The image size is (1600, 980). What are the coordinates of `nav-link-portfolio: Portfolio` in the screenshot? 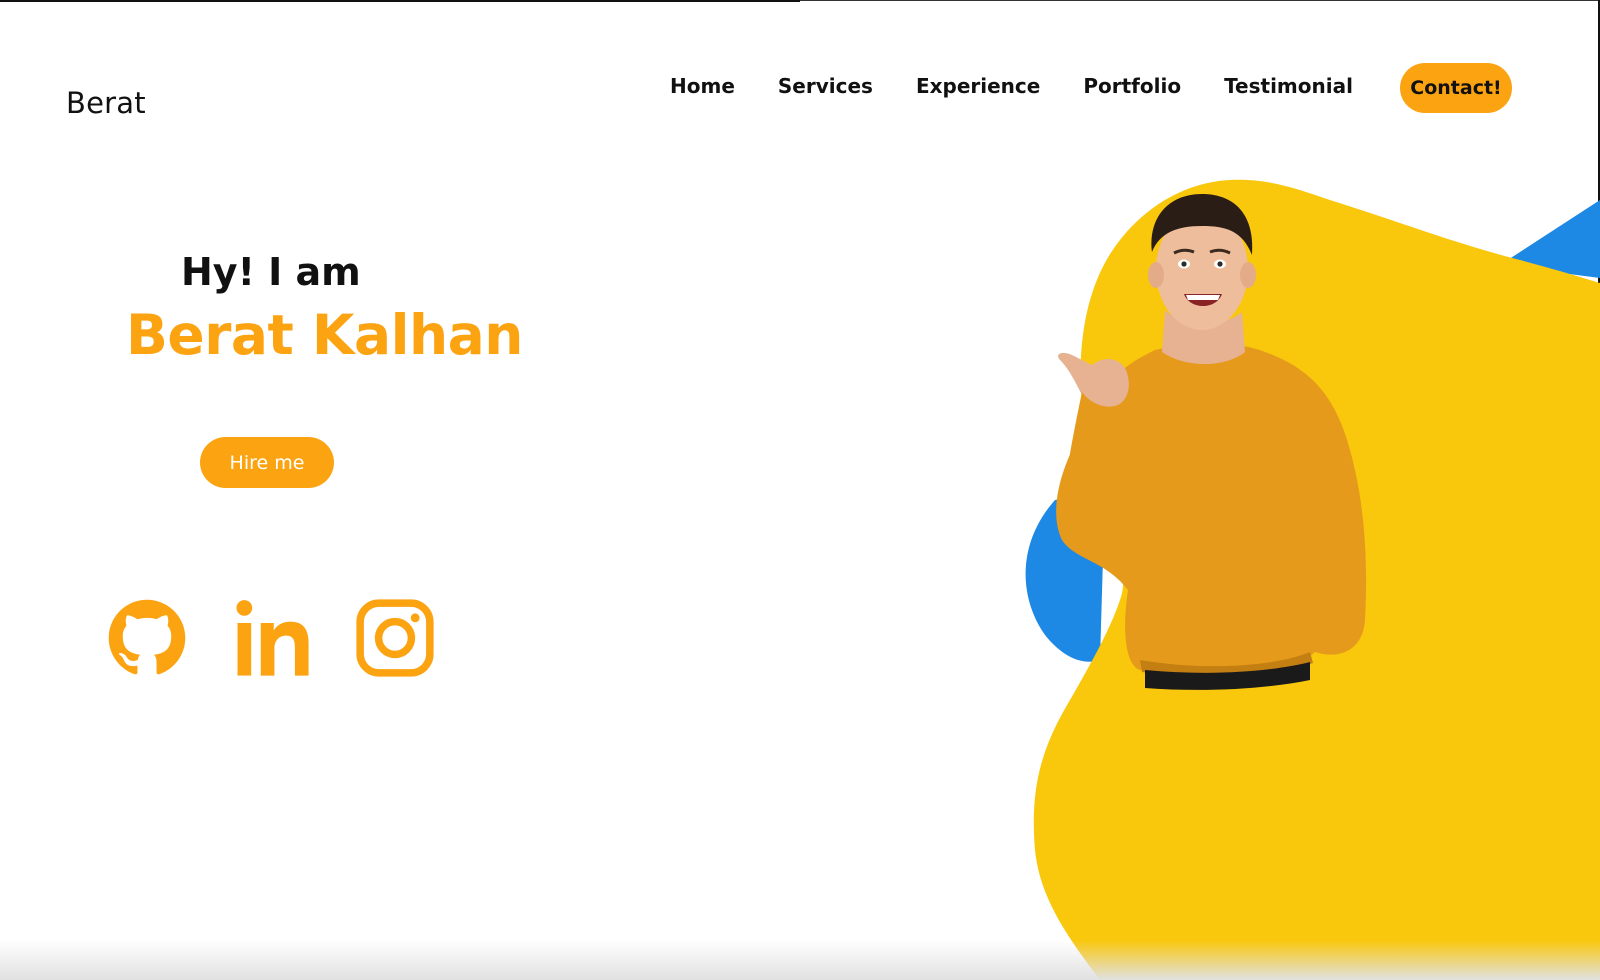 It's located at (1132, 86).